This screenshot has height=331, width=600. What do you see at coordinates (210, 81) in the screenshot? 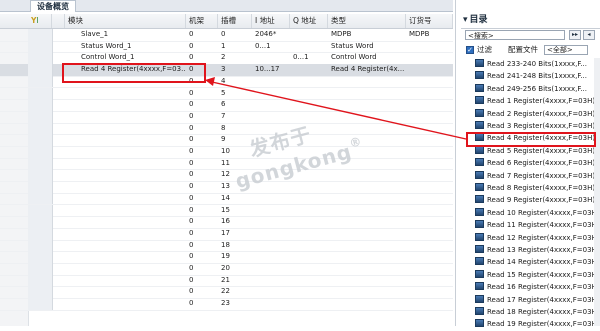
I see `arrow-head` at bounding box center [210, 81].